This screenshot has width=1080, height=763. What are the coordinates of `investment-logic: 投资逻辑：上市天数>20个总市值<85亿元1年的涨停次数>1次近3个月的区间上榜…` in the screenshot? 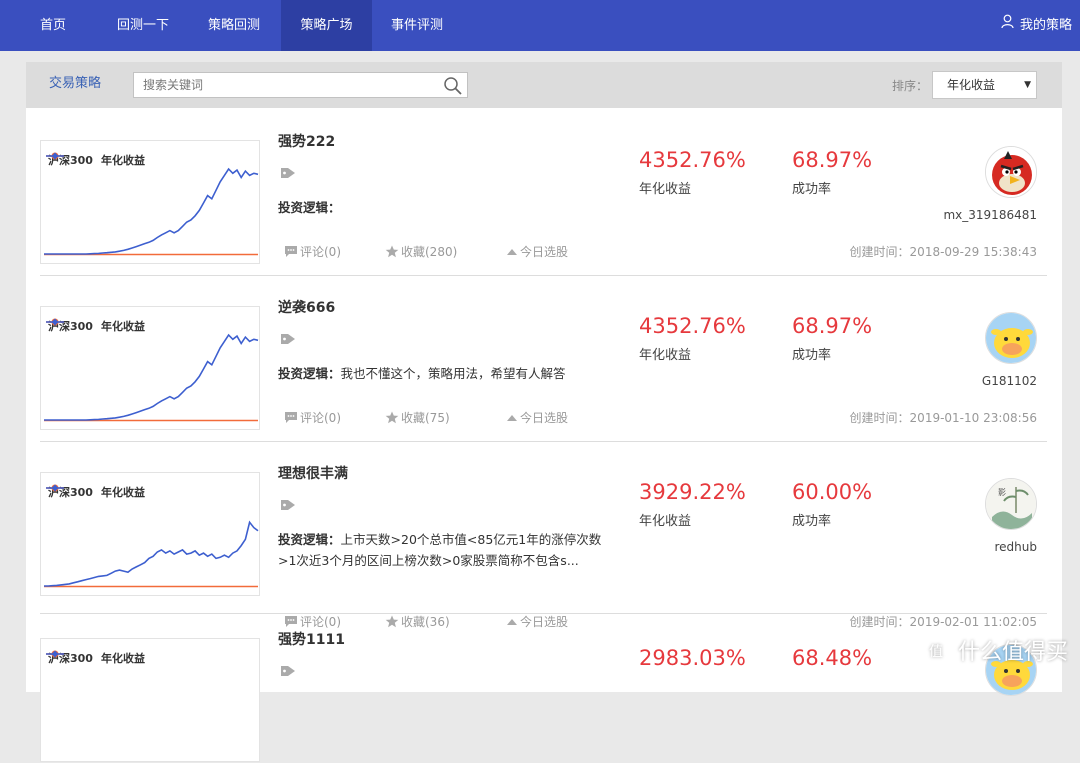 It's located at (448, 550).